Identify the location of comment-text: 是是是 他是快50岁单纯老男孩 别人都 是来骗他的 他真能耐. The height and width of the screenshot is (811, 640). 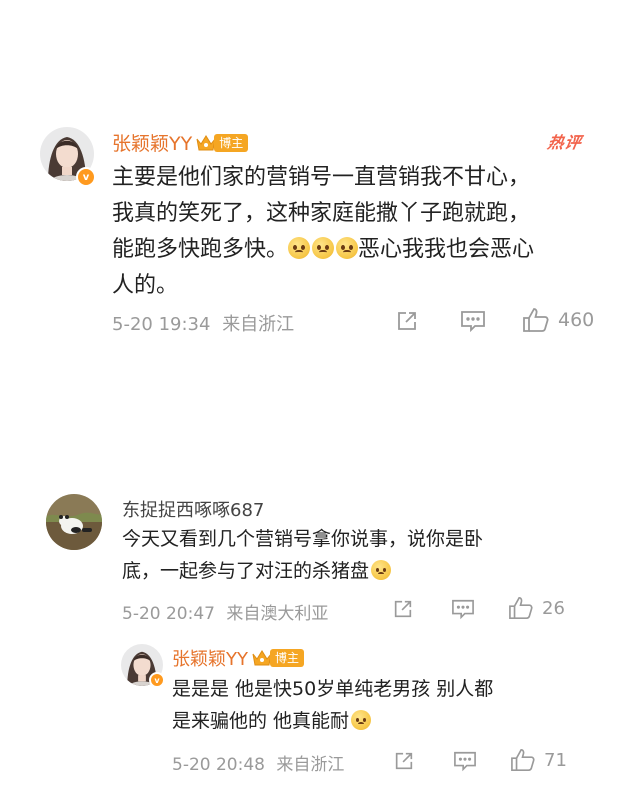
(333, 705).